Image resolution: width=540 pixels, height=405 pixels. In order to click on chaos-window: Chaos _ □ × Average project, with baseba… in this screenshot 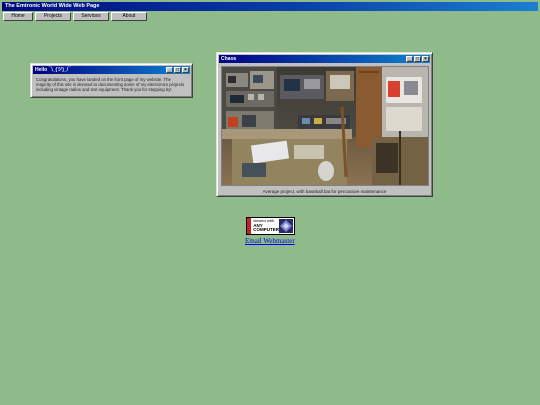, I will do `click(324, 124)`.